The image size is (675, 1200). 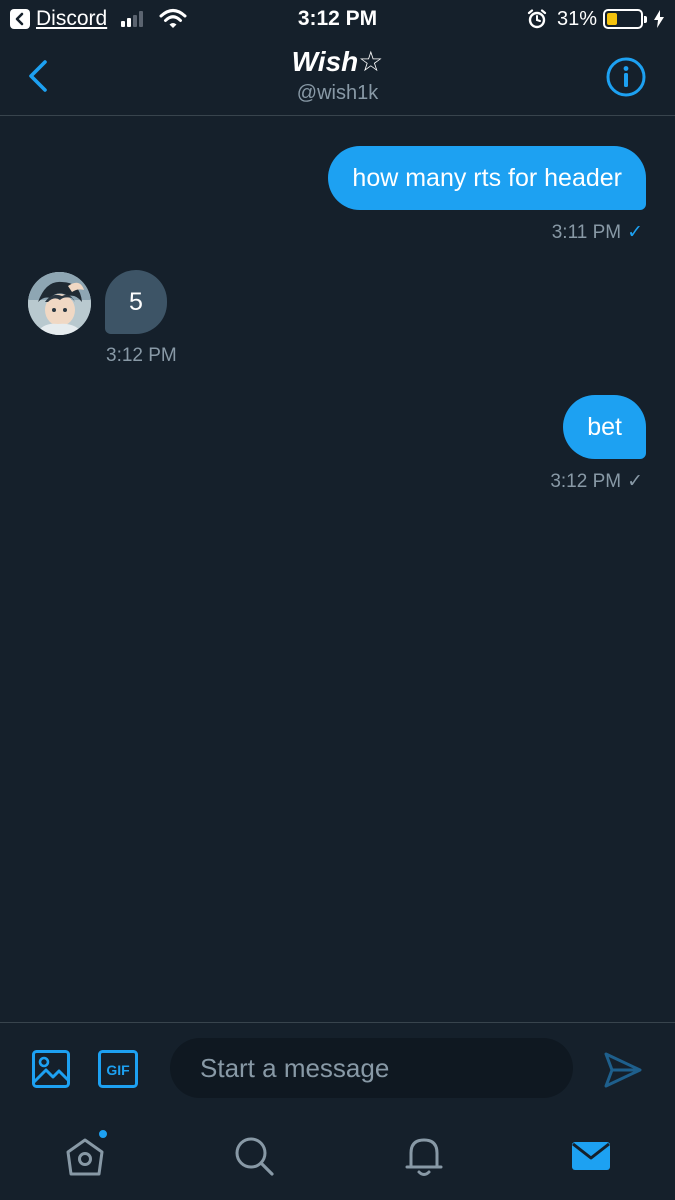 I want to click on charging-icon, so click(x=659, y=19).